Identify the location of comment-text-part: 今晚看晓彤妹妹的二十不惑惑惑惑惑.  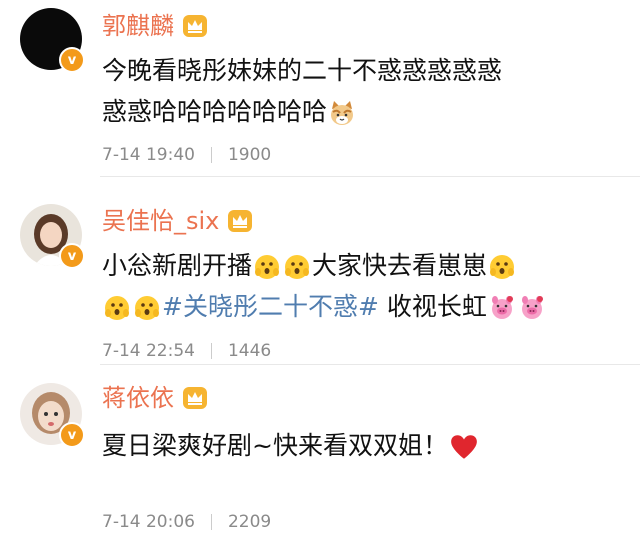
(302, 70).